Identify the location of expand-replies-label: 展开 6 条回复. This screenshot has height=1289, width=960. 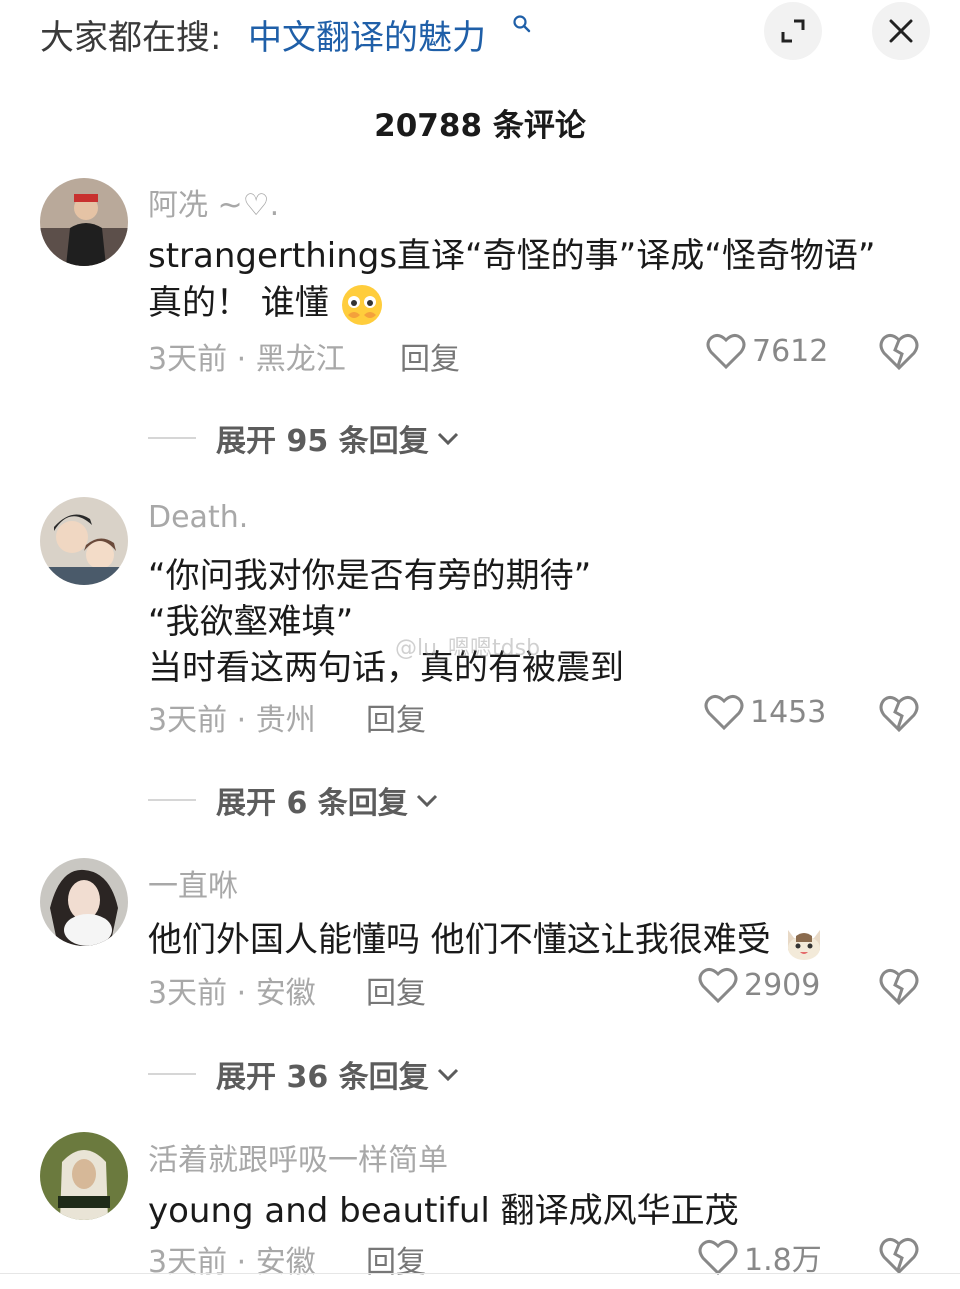
(312, 803).